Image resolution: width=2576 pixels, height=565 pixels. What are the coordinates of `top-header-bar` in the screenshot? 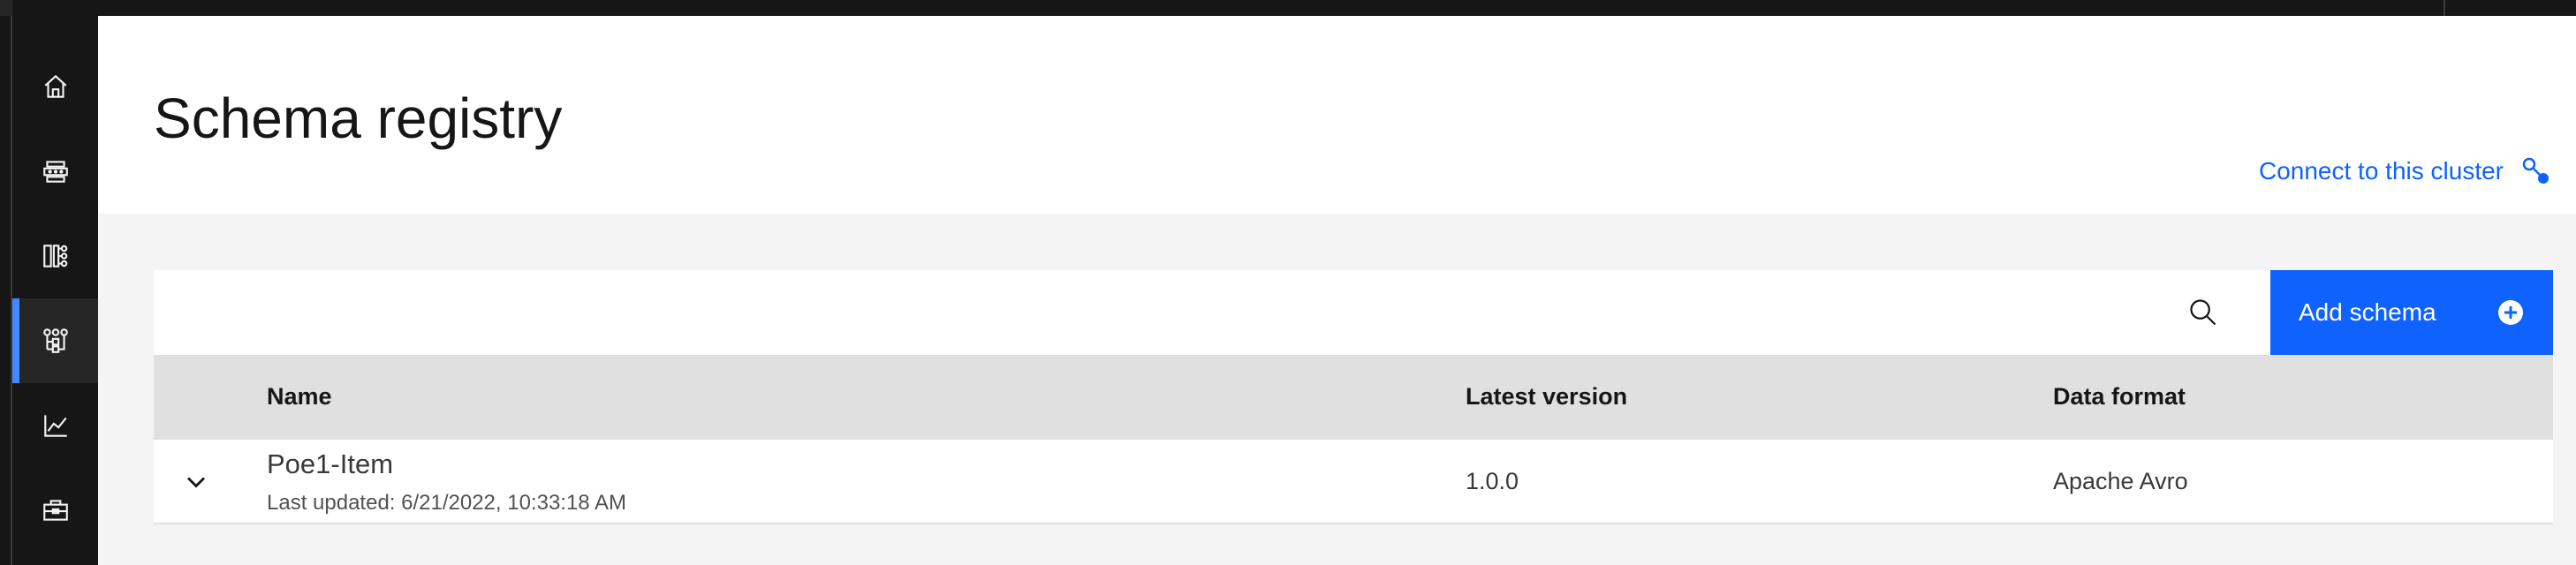 It's located at (1288, 8).